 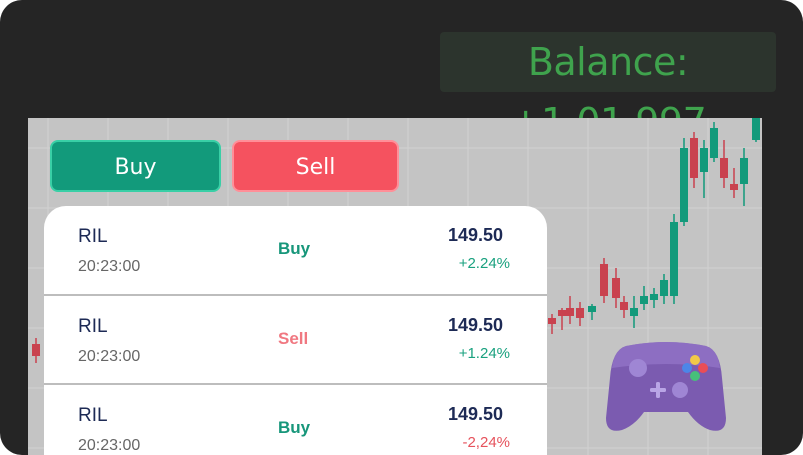 What do you see at coordinates (315, 166) in the screenshot?
I see `sell-button: Sell` at bounding box center [315, 166].